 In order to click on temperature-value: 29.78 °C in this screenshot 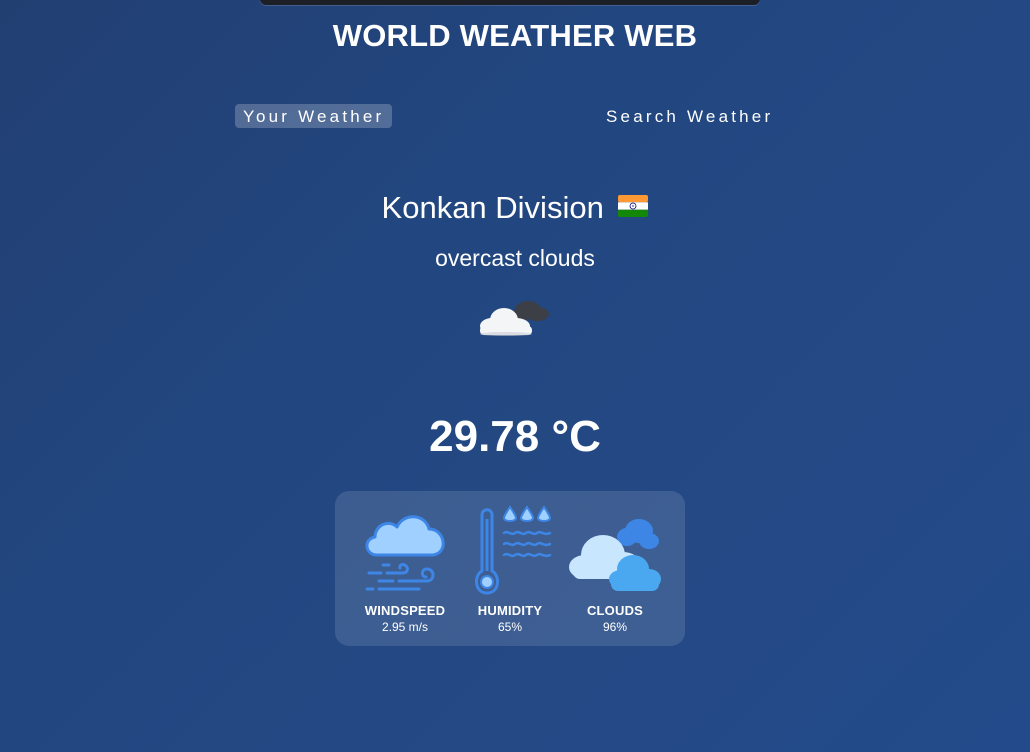, I will do `click(515, 436)`.